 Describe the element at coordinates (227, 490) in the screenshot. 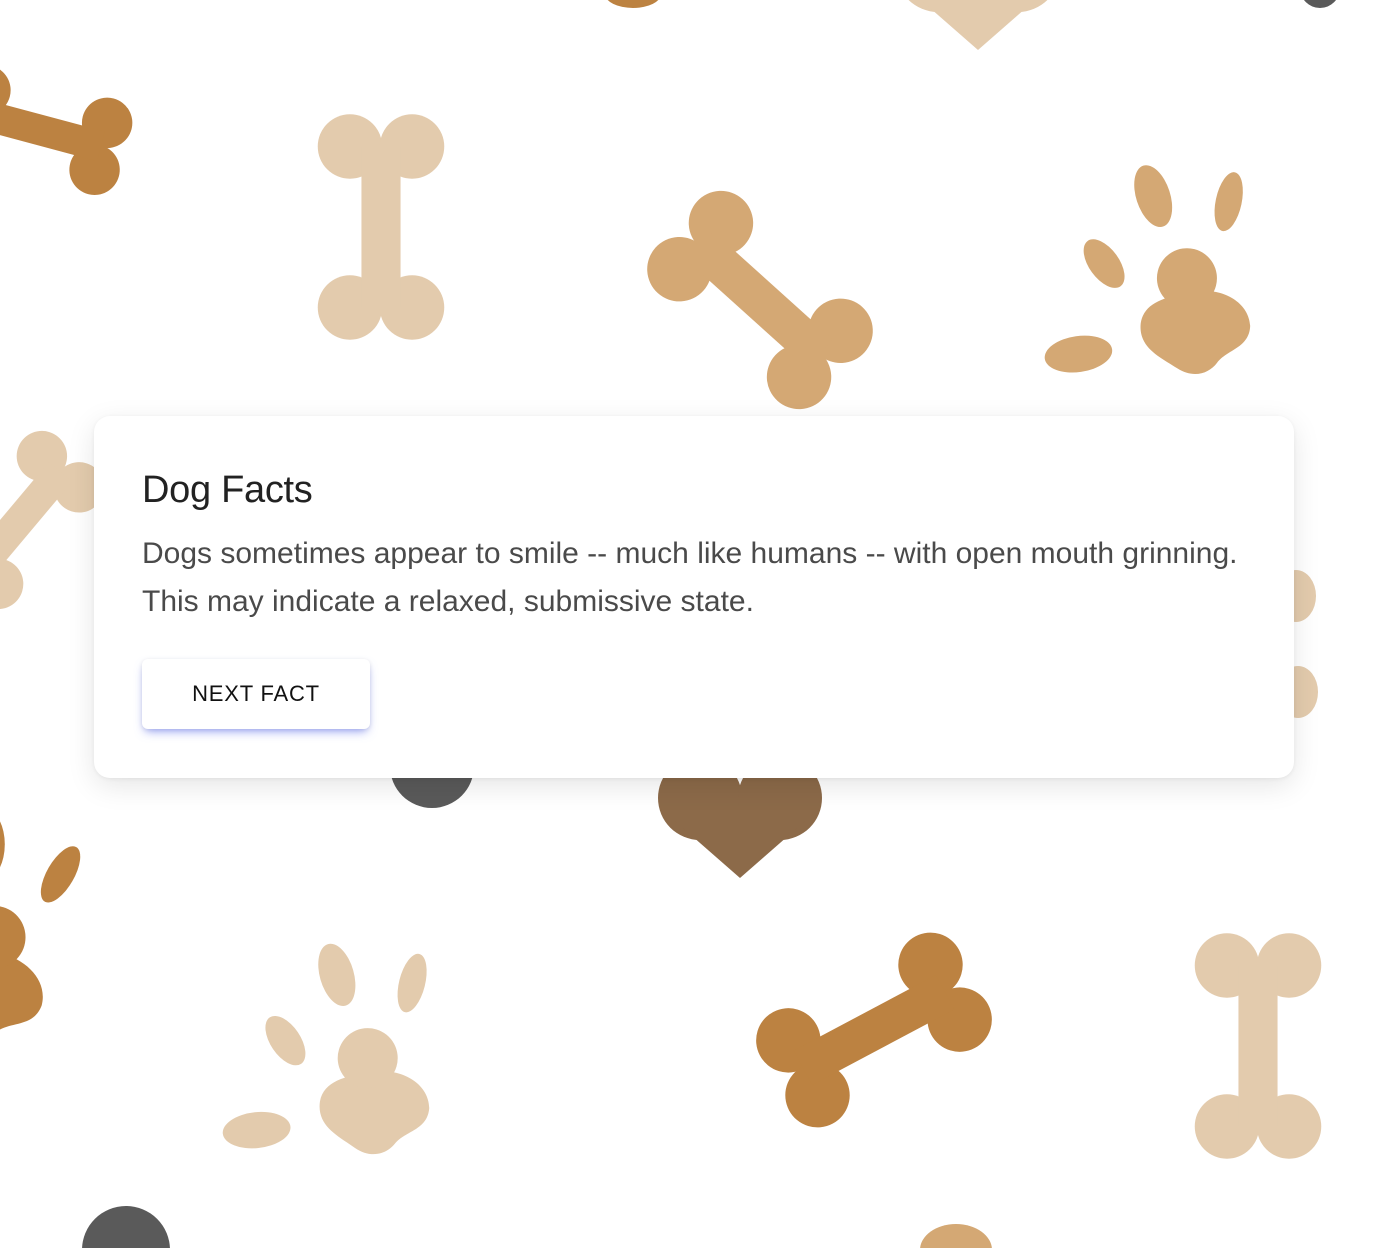

I see `card-title: Dog Facts` at that location.